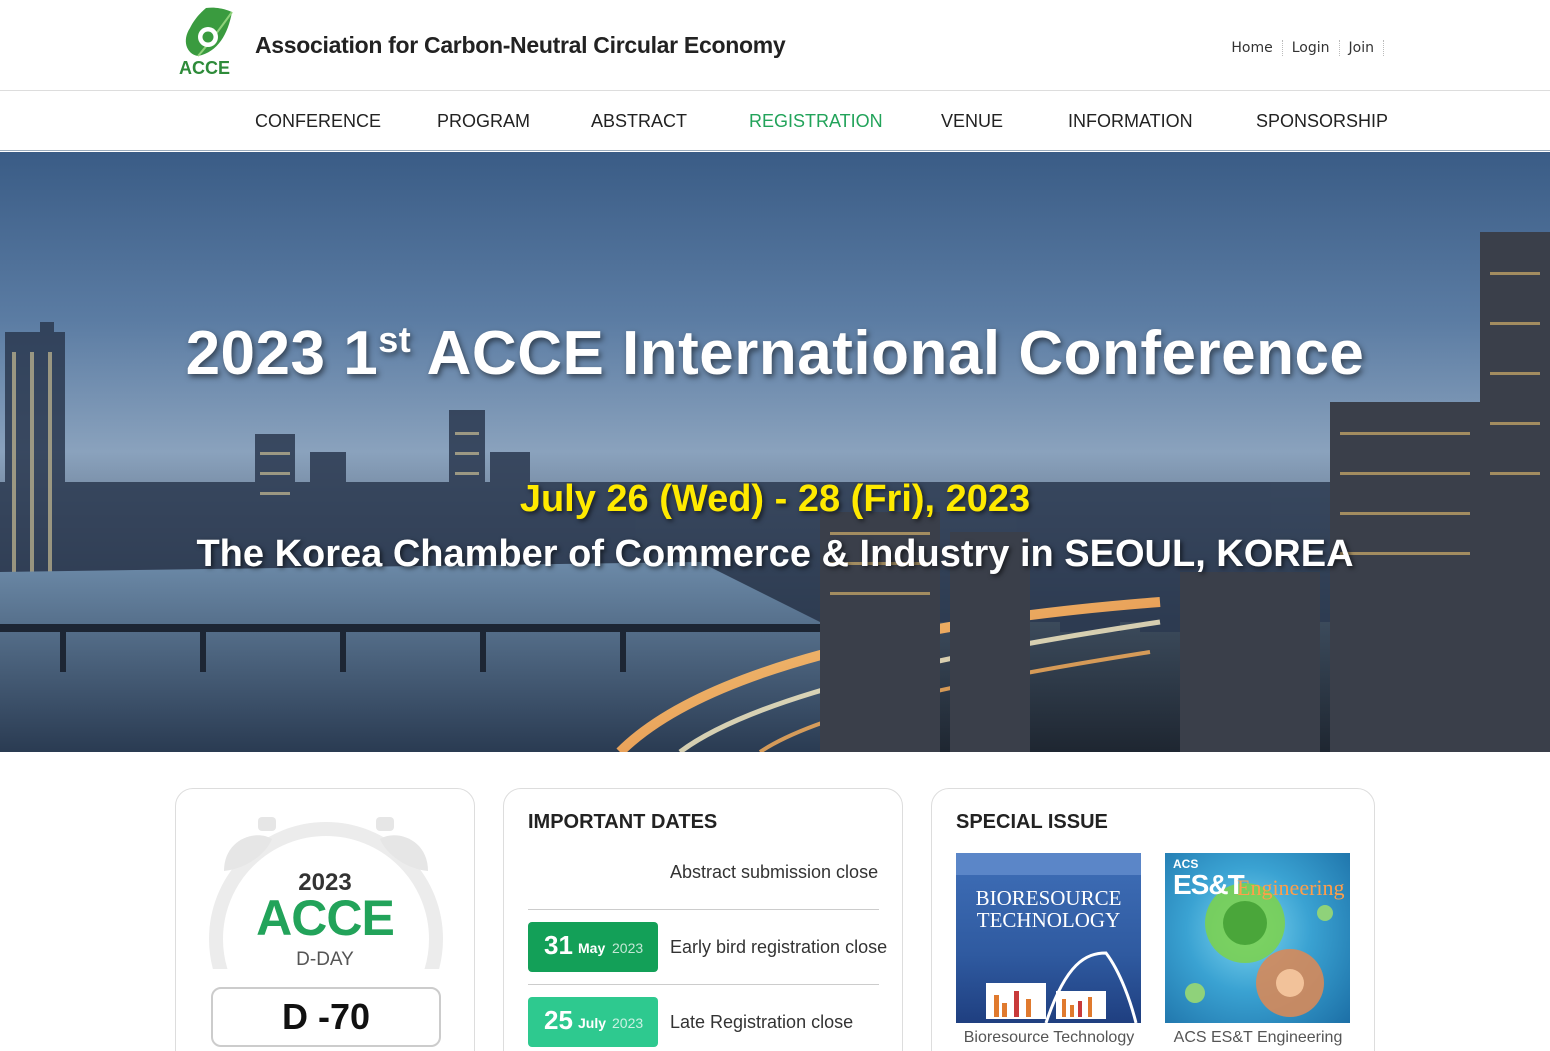  What do you see at coordinates (639, 121) in the screenshot?
I see `nav-abstract: ABSTRACT` at bounding box center [639, 121].